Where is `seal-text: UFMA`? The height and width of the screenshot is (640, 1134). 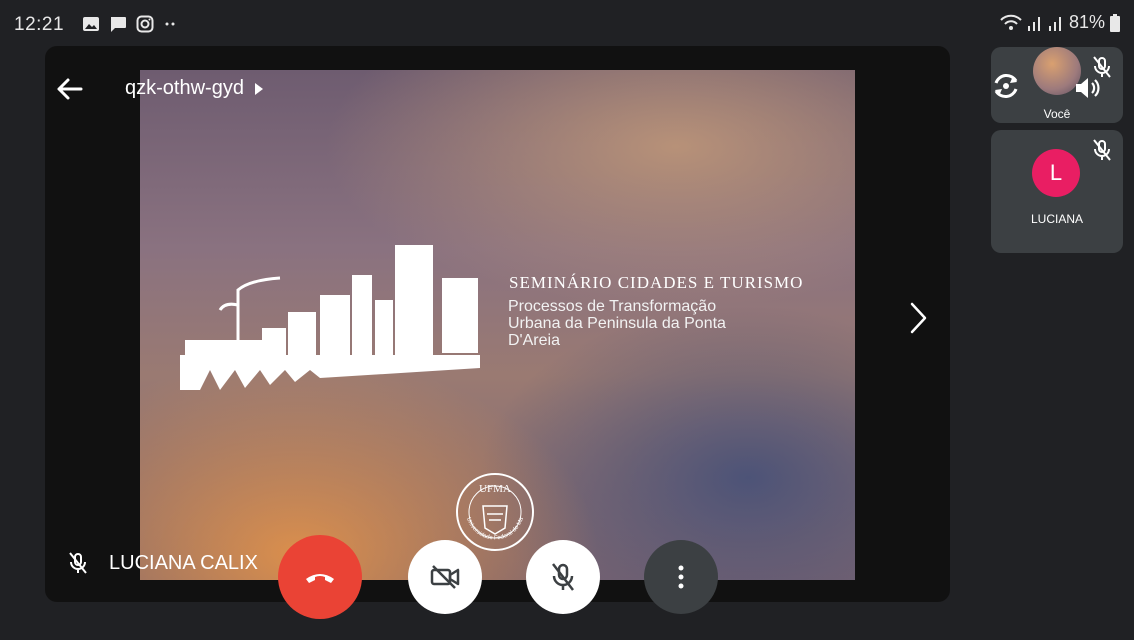 seal-text: UFMA is located at coordinates (495, 489).